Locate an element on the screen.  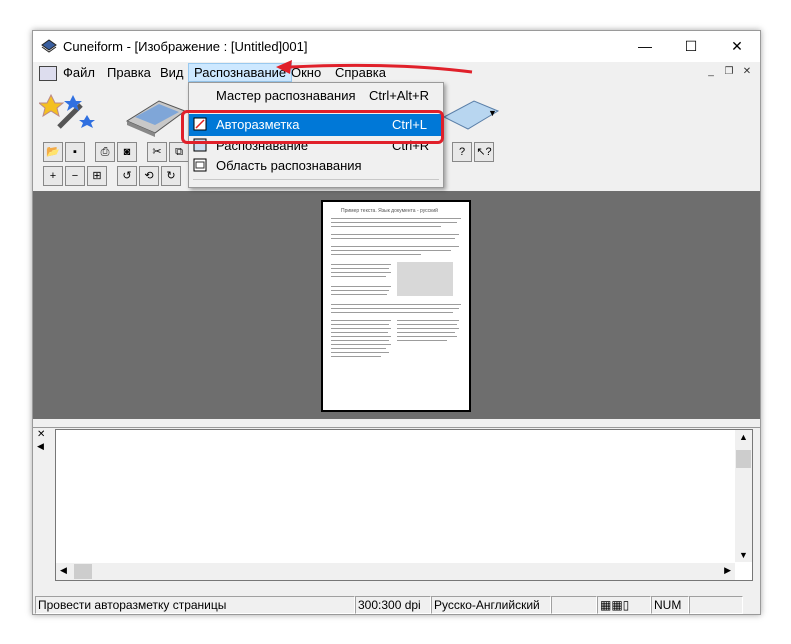
save-result-icon is located at coordinates (473, 113).